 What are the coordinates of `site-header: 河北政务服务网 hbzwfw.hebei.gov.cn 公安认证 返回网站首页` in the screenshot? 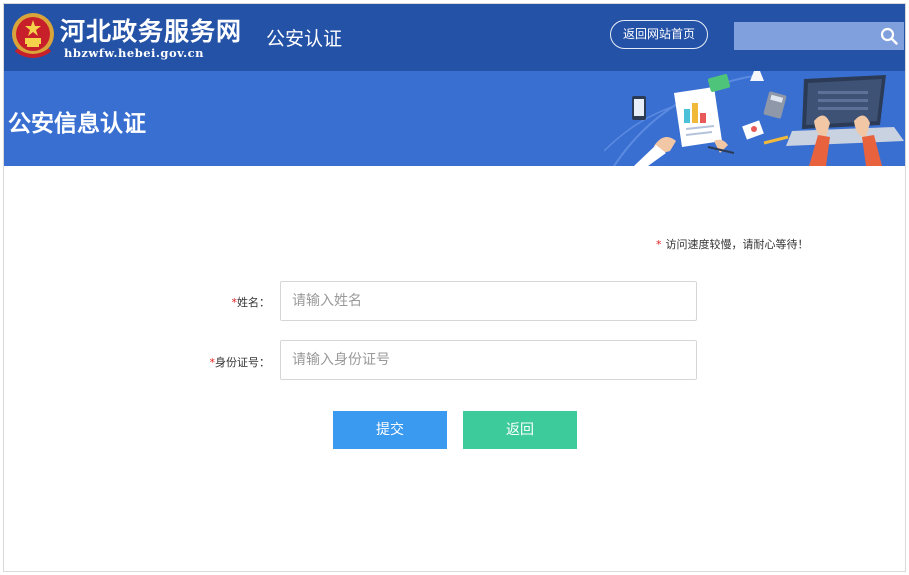 It's located at (454, 37).